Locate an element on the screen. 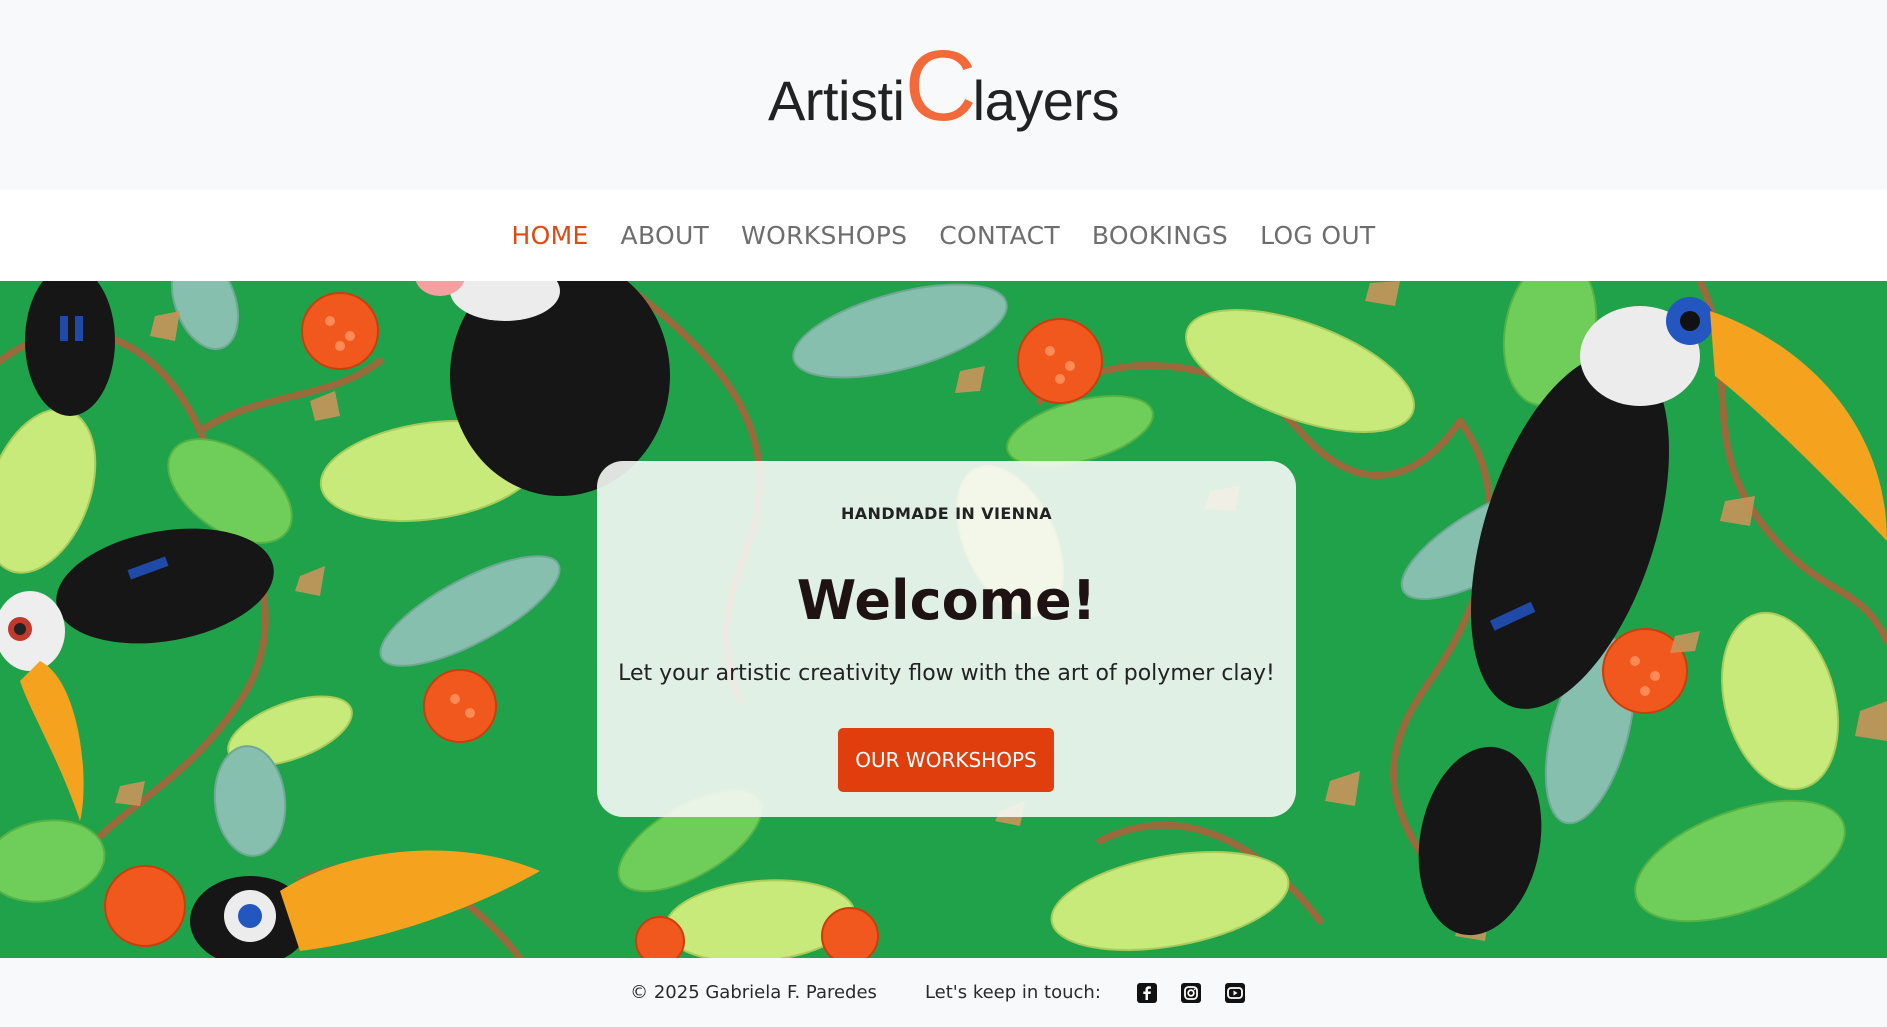 Image resolution: width=1887 pixels, height=1027 pixels. youtube-icon is located at coordinates (1235, 993).